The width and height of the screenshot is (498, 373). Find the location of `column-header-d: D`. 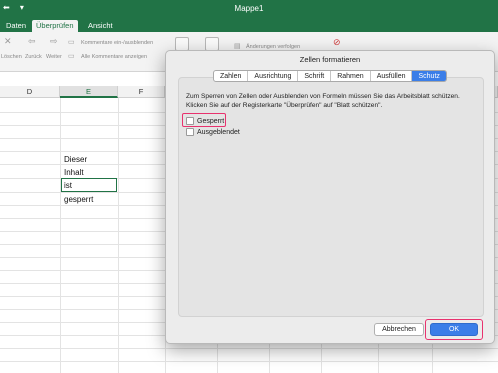

column-header-d: D is located at coordinates (30, 92).